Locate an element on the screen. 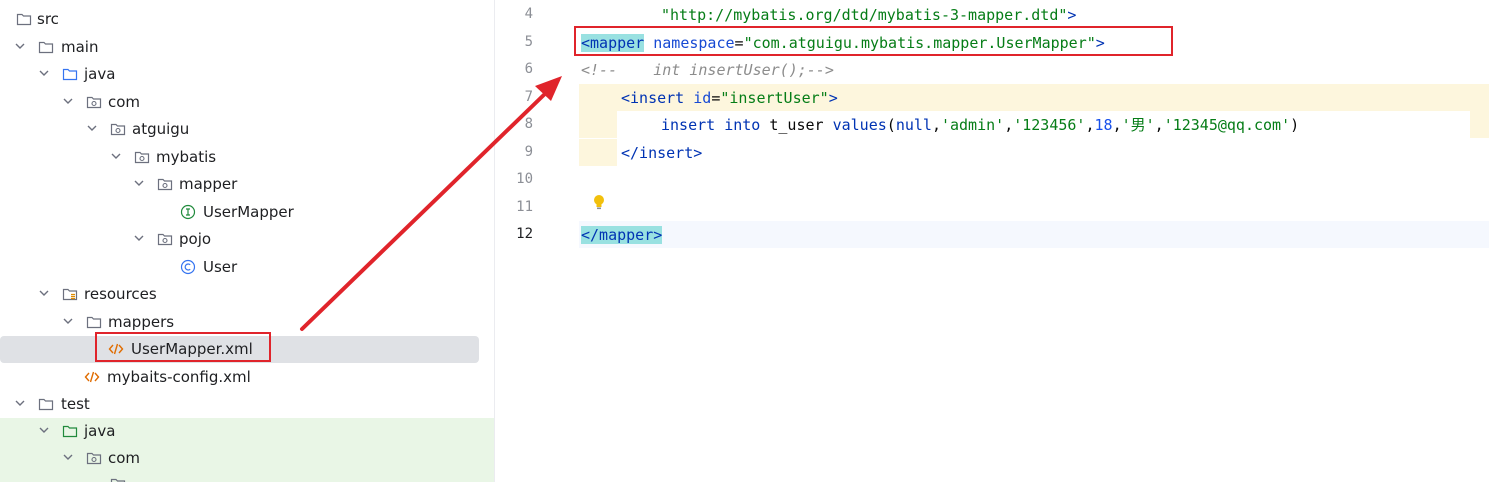 This screenshot has height=482, width=1489. tree-item-label: atguigu is located at coordinates (161, 129).